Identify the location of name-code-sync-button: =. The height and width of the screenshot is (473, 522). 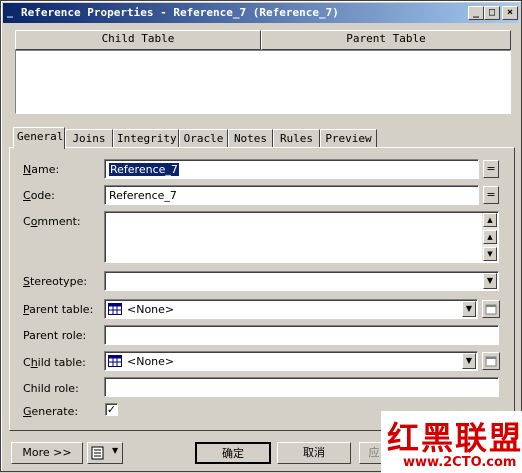
(491, 169).